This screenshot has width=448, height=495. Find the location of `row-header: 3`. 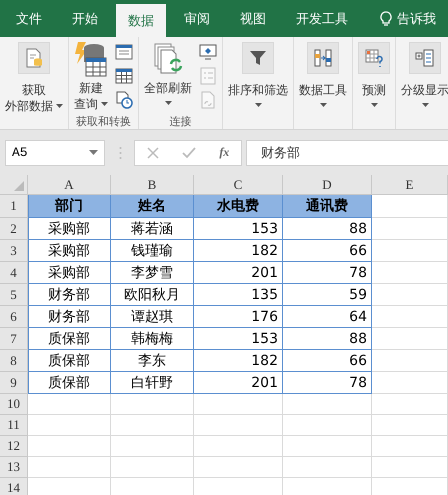

row-header: 3 is located at coordinates (14, 251).